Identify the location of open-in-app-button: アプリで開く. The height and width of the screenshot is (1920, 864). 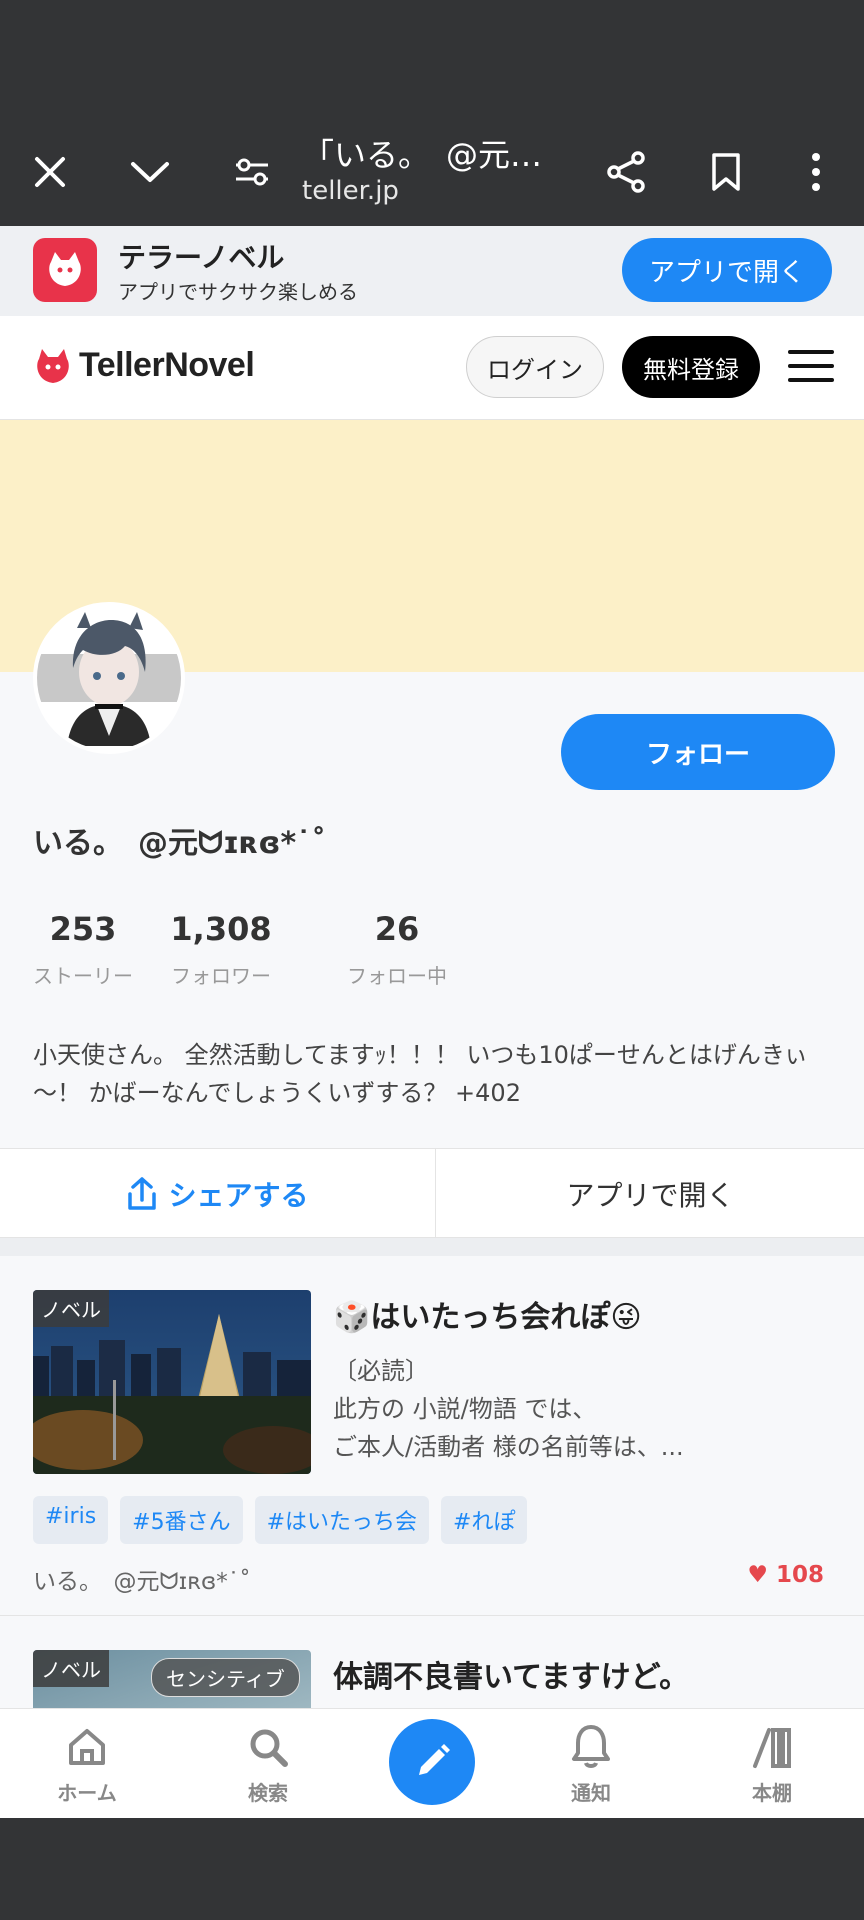
(650, 1194).